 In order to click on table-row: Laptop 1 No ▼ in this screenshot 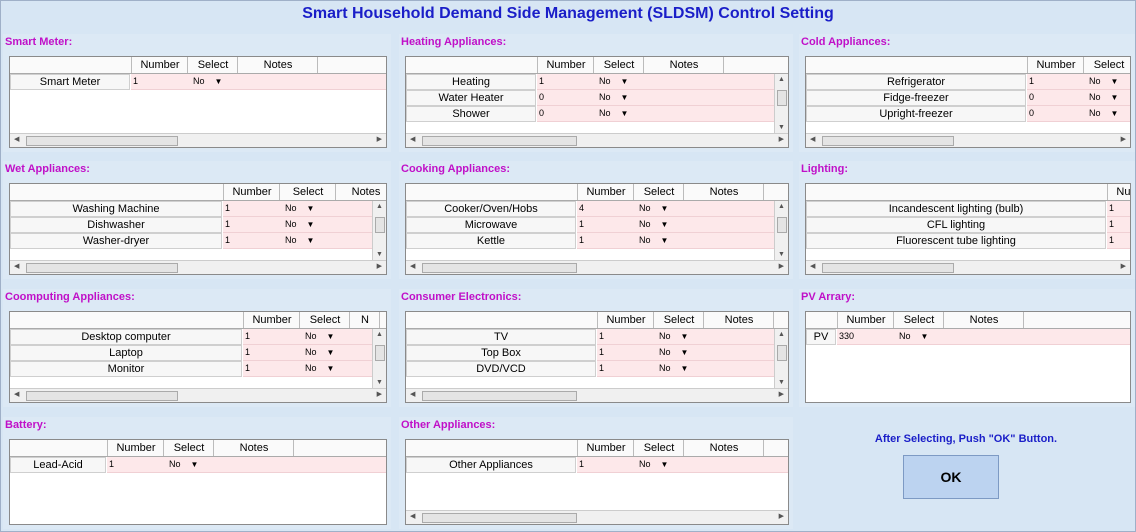, I will do `click(198, 353)`.